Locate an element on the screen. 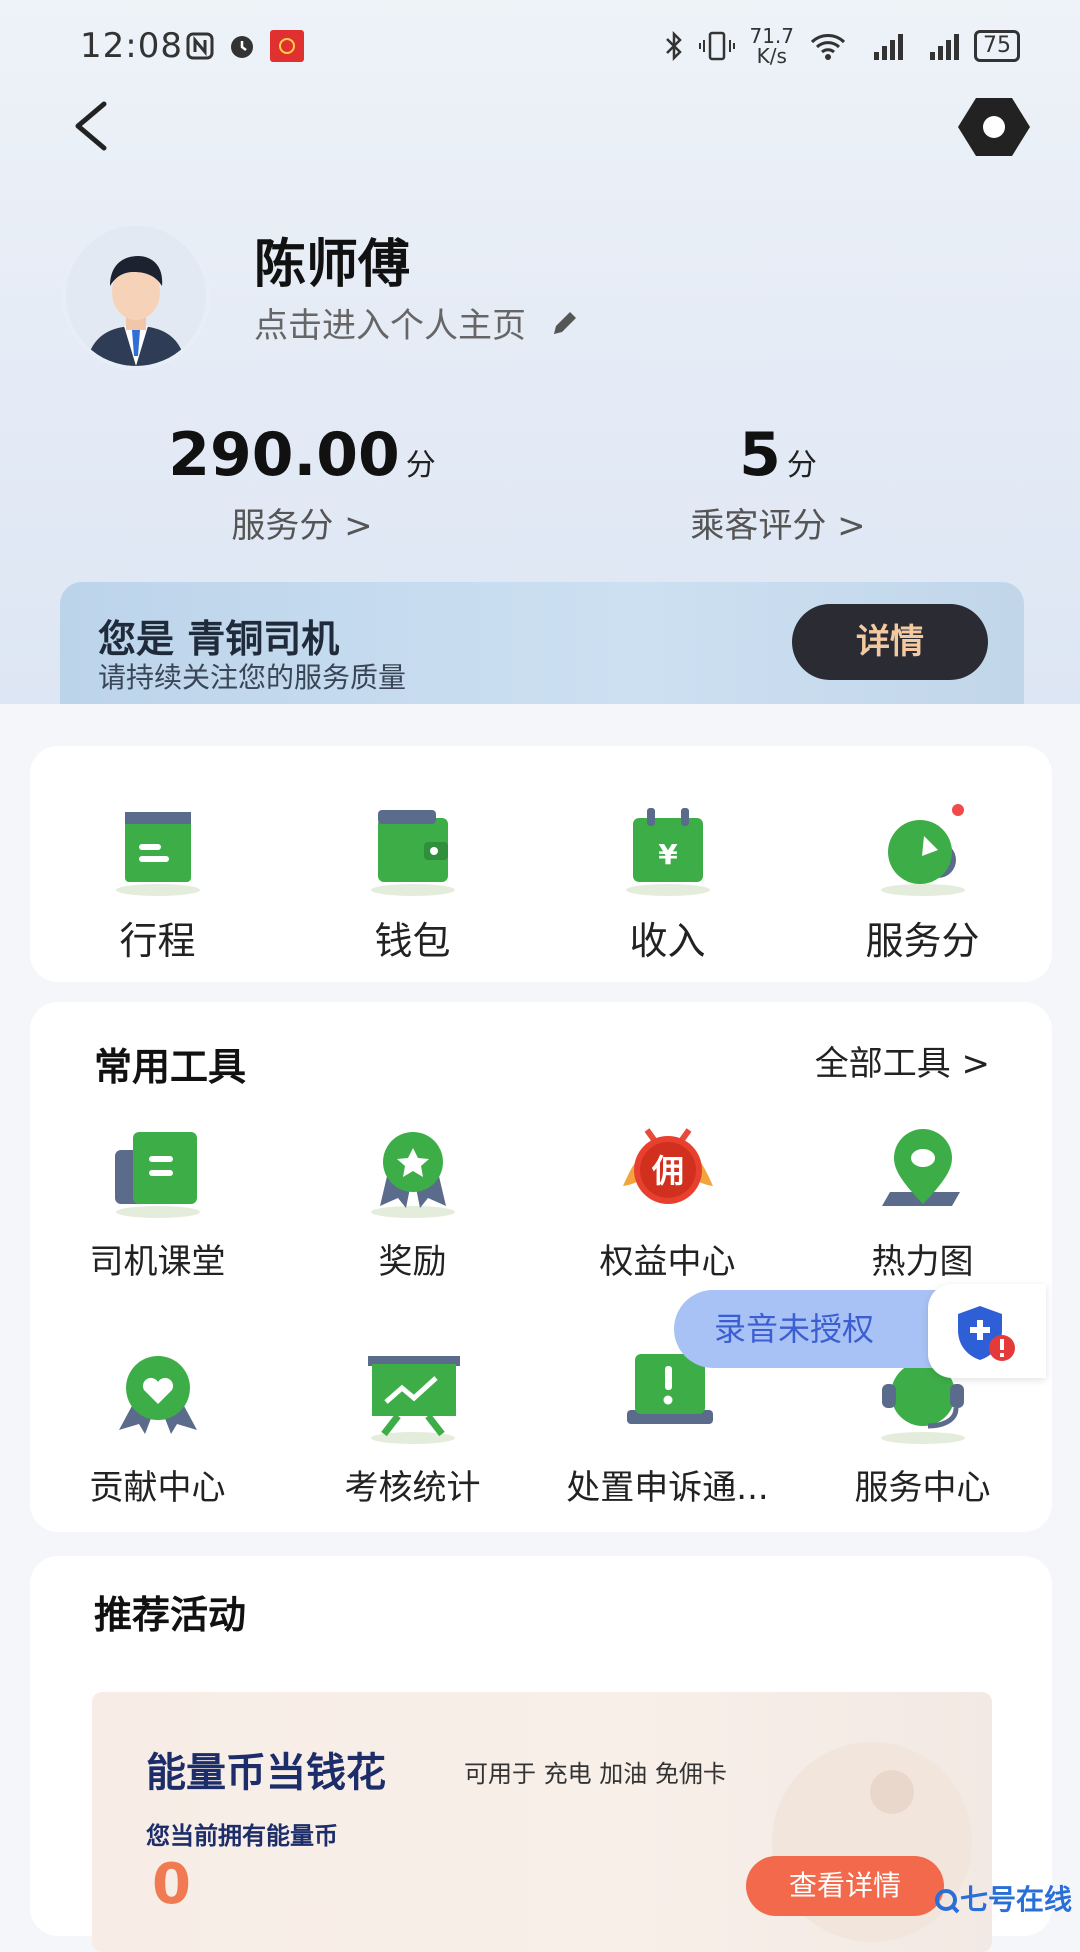 This screenshot has width=1080, height=1952. passenger-rating-label: 乘客评分 > is located at coordinates (778, 526).